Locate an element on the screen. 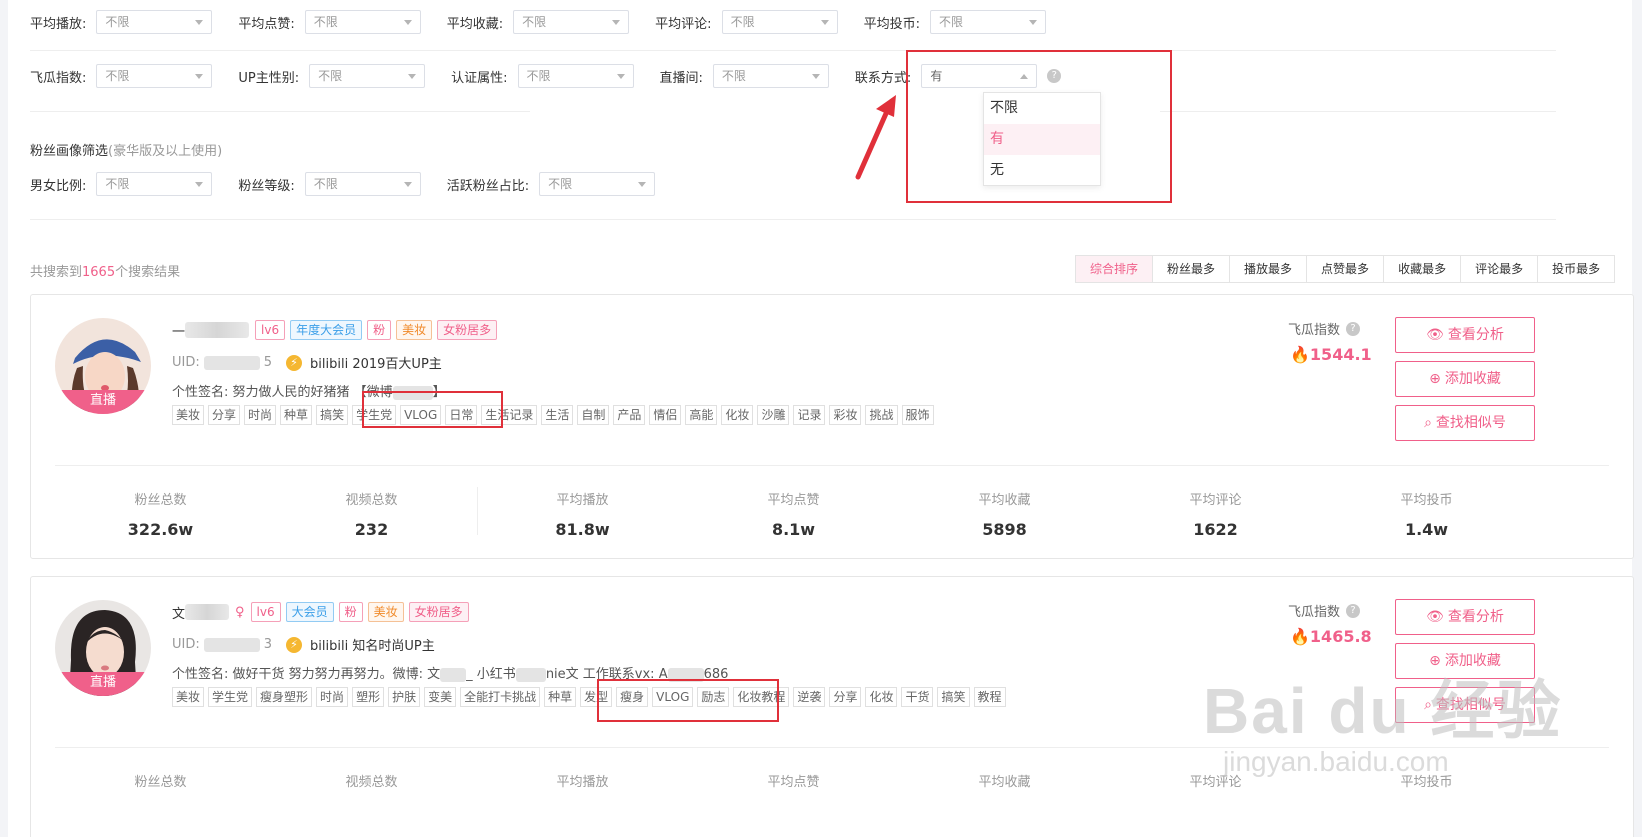 This screenshot has height=837, width=1642. stat-avg-like: 平均点赞 is located at coordinates (793, 780).